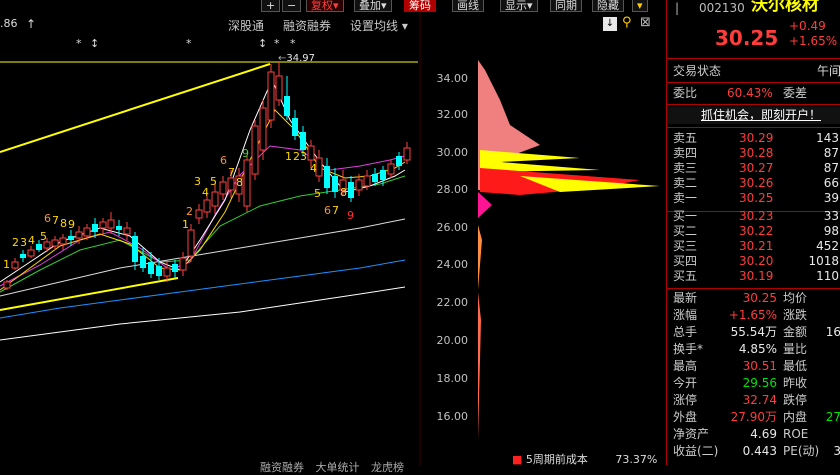 The height and width of the screenshot is (475, 840). What do you see at coordinates (277, 43) in the screenshot?
I see `star-mark: *` at bounding box center [277, 43].